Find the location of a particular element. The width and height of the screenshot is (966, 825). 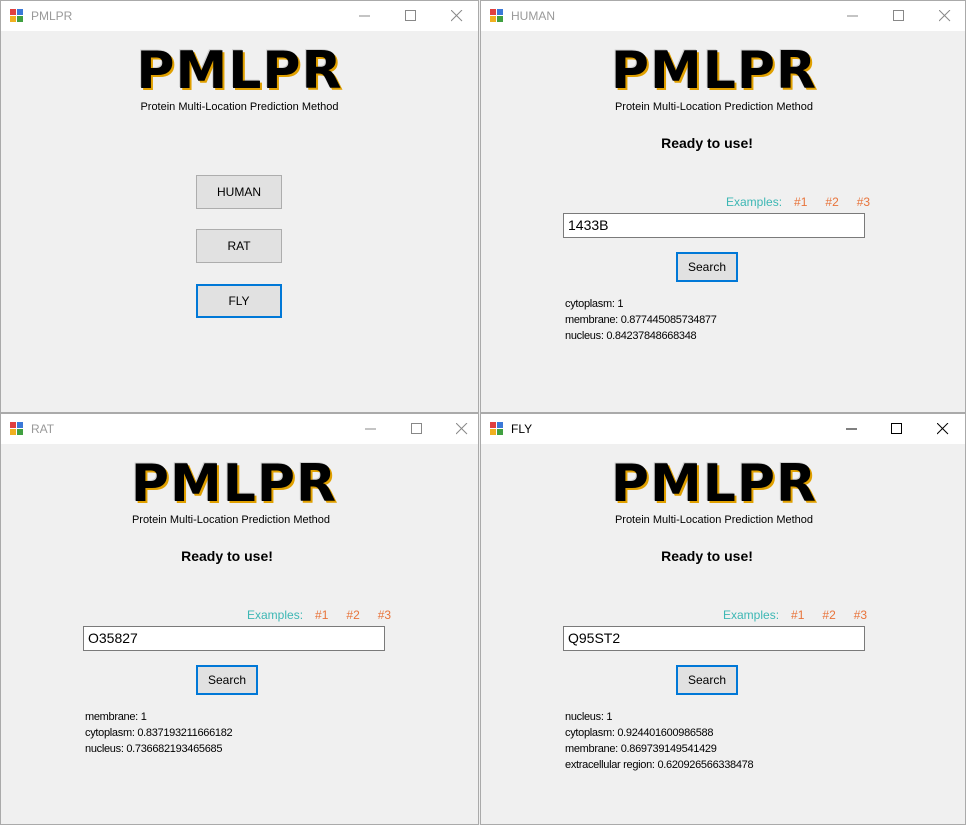

result-line: membrane: 0.877445085734877 is located at coordinates (641, 320).